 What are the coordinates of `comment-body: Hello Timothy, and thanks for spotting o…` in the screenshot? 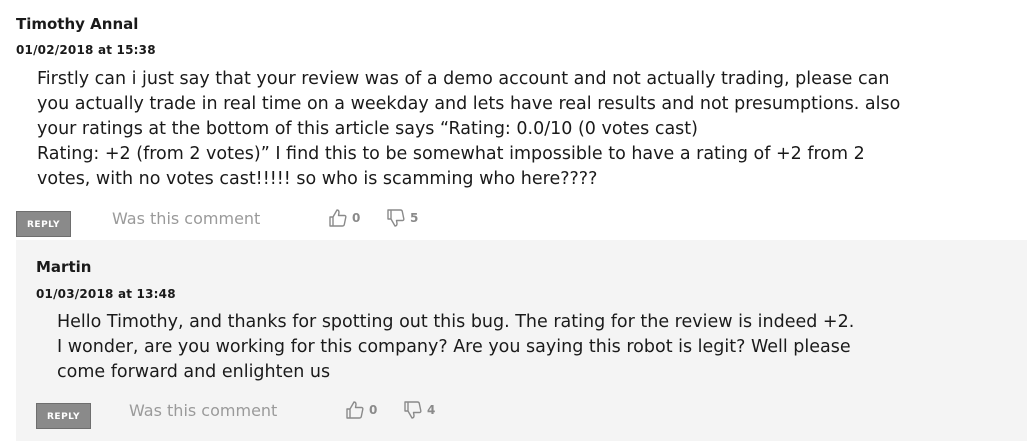 It's located at (455, 347).